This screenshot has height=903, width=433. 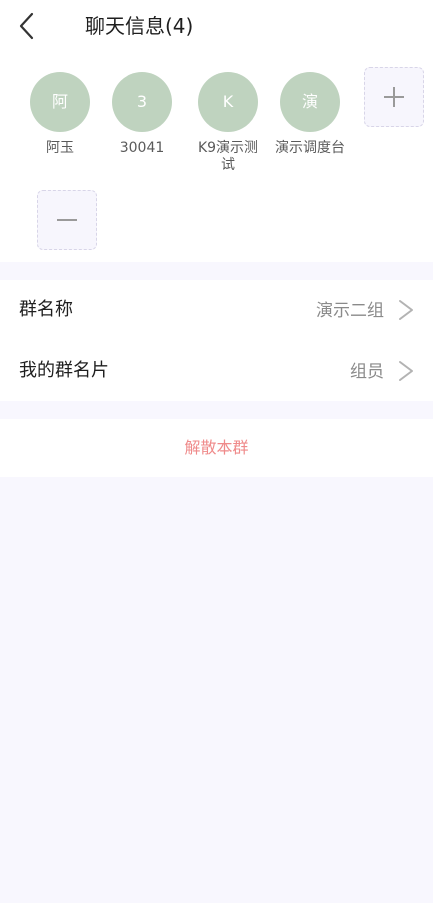 I want to click on remove-member-button, so click(x=67, y=220).